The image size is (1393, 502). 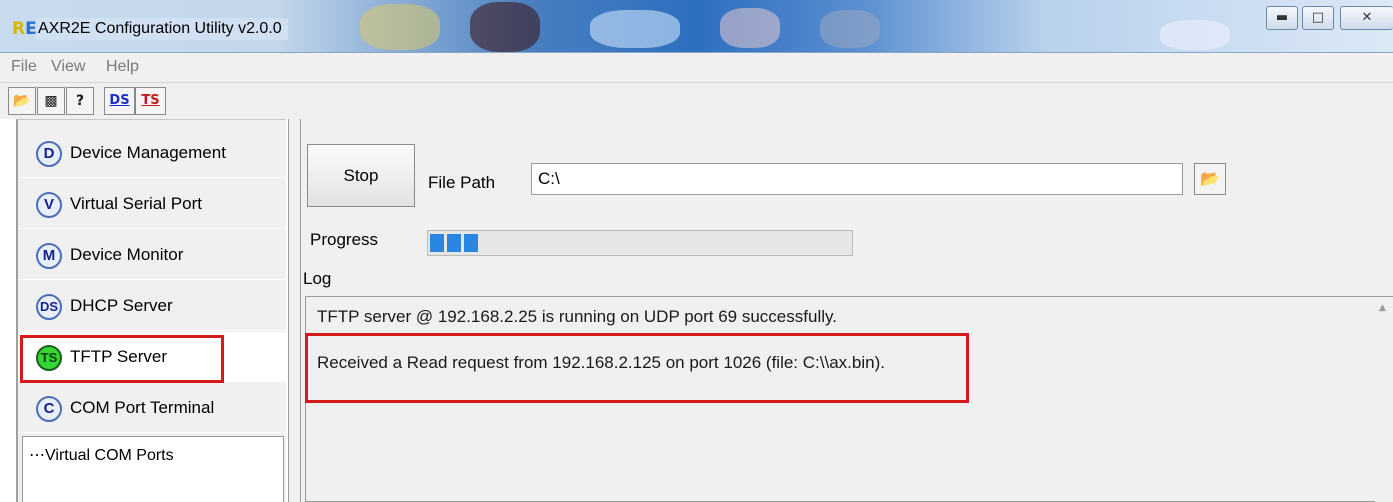 What do you see at coordinates (1282, 18) in the screenshot?
I see `minimize-icon: ▬` at bounding box center [1282, 18].